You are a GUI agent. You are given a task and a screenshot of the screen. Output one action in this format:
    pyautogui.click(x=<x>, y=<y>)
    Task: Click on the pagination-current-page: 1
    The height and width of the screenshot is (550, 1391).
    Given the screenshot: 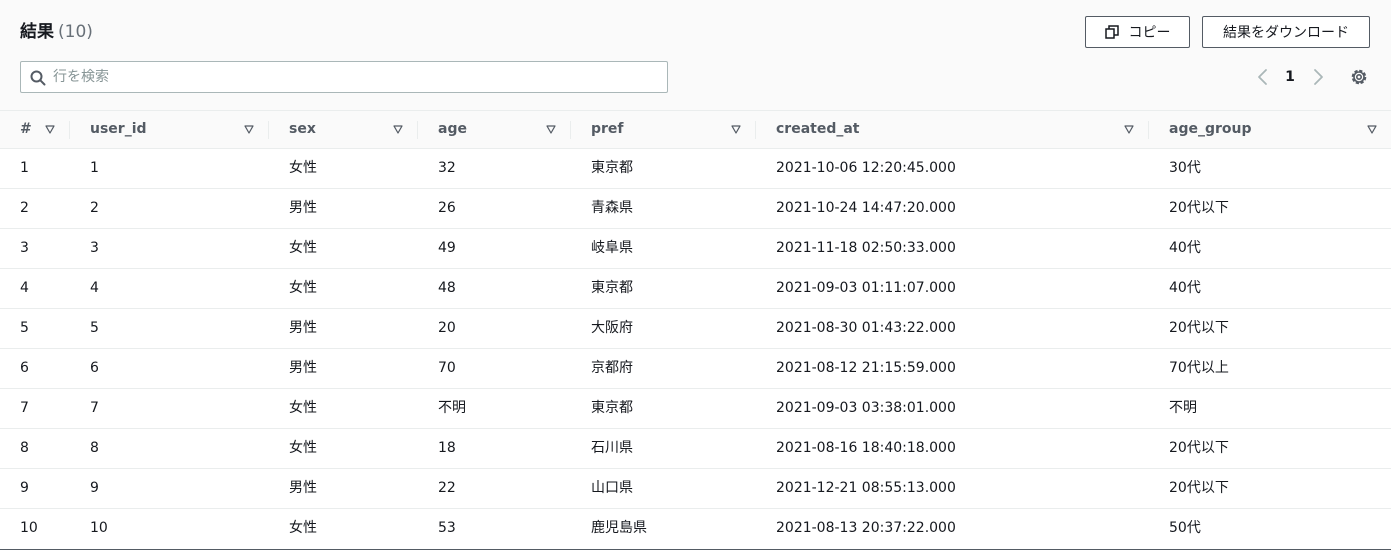 What is the action you would take?
    pyautogui.click(x=1290, y=77)
    